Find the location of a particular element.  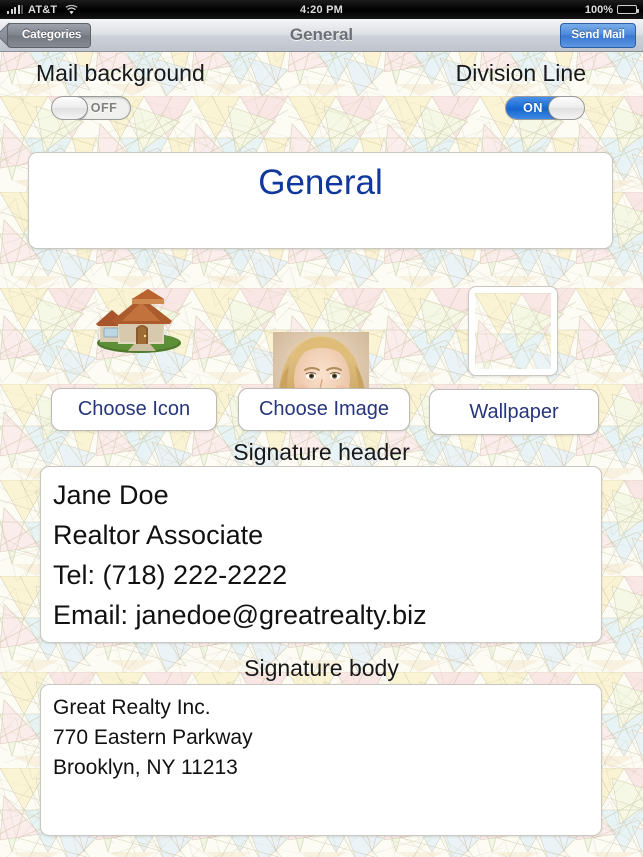

mail-background-toggle: OFF is located at coordinates (91, 108).